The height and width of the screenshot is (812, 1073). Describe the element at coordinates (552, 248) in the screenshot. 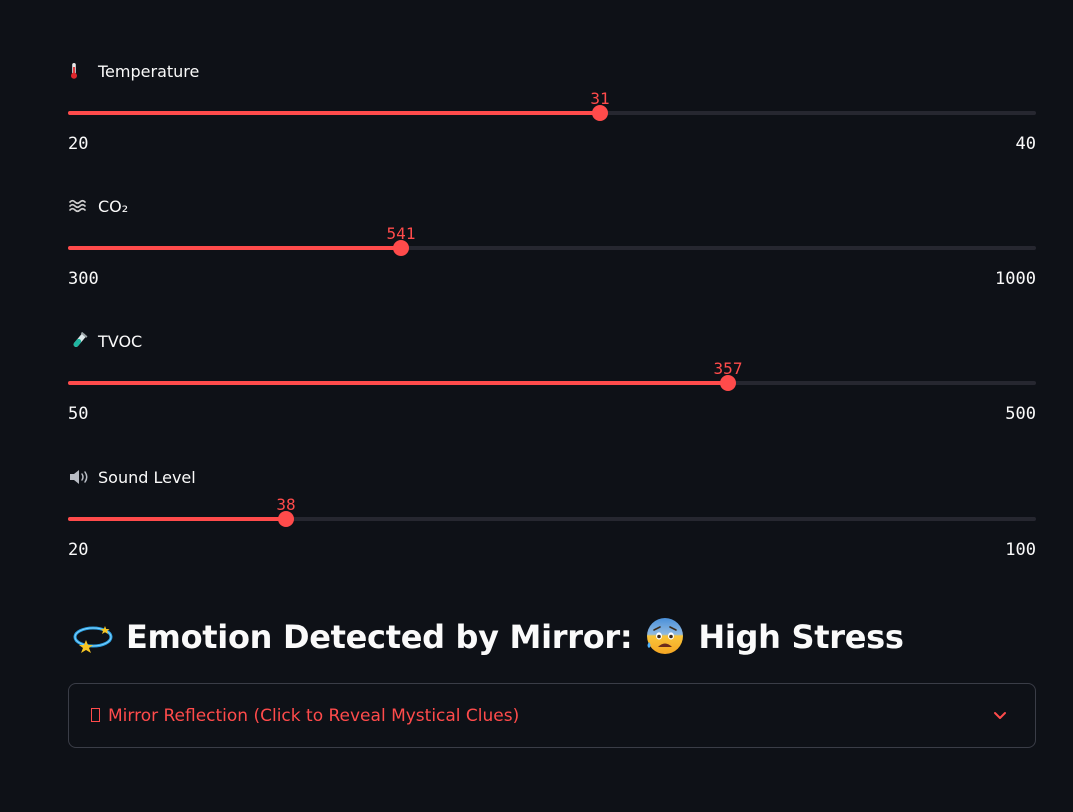

I see `co2-track` at that location.